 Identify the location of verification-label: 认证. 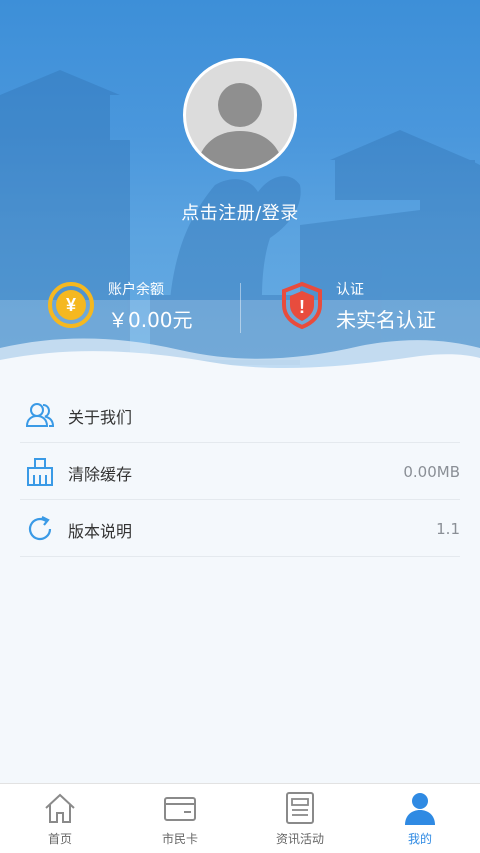
(350, 290).